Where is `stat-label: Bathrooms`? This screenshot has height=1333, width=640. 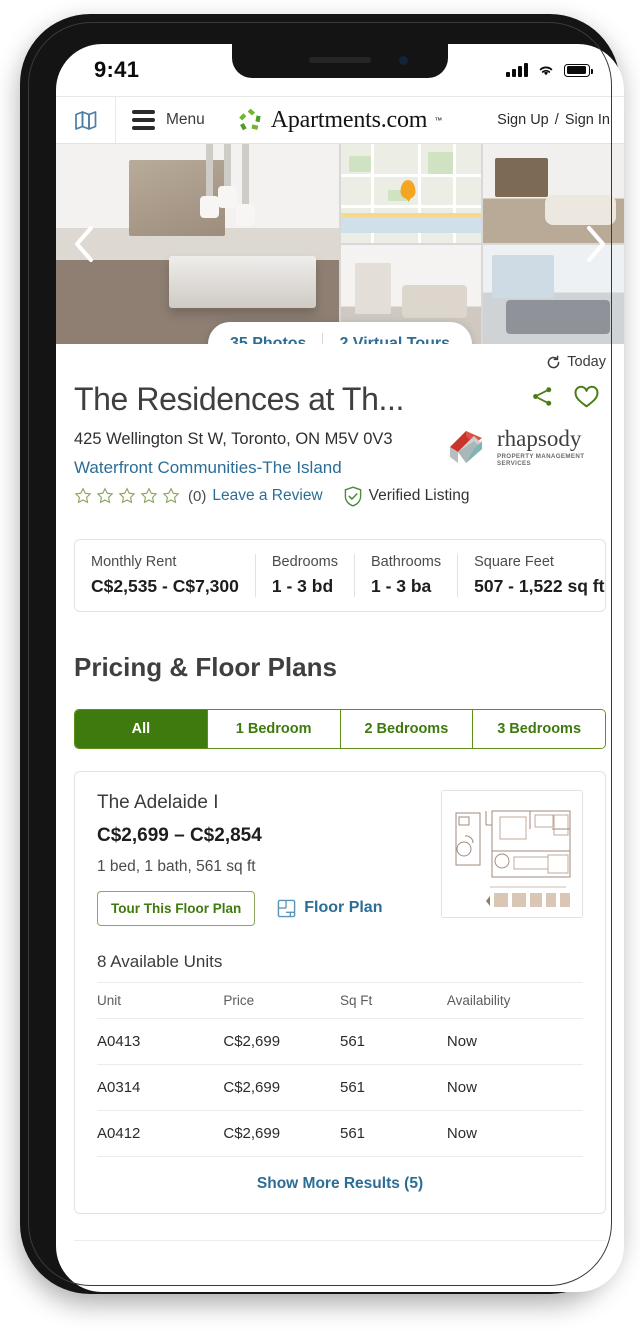 stat-label: Bathrooms is located at coordinates (406, 561).